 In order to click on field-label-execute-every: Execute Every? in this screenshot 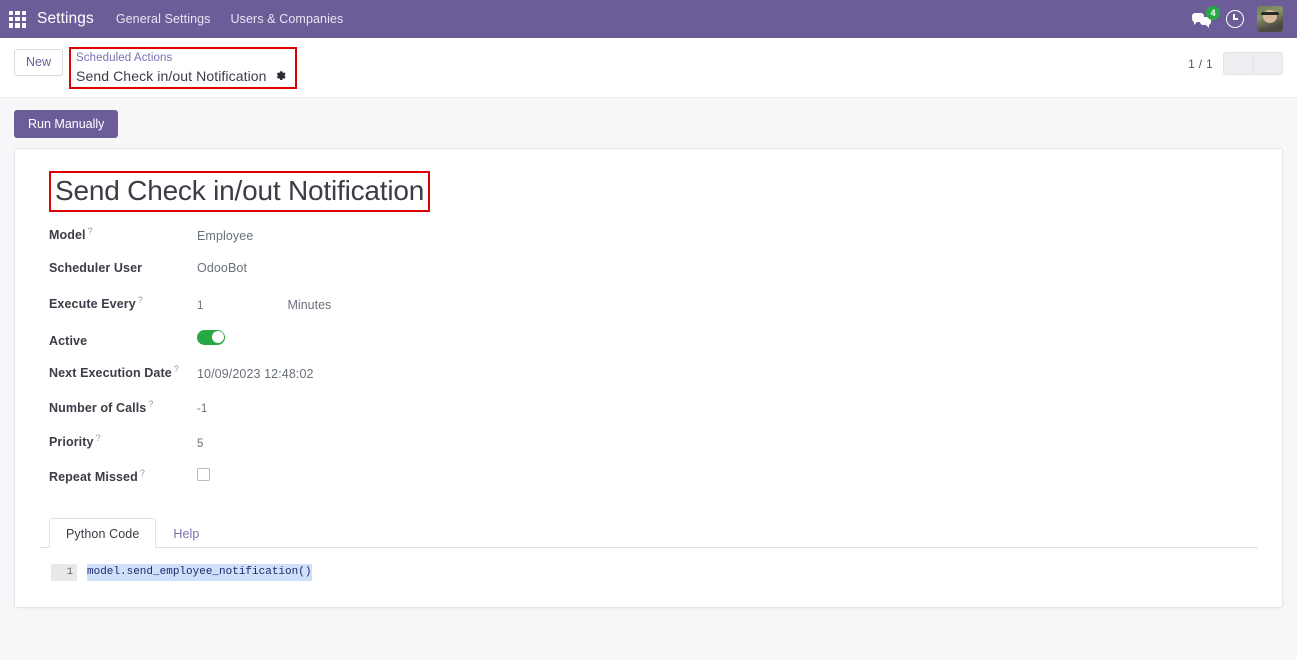, I will do `click(123, 303)`.